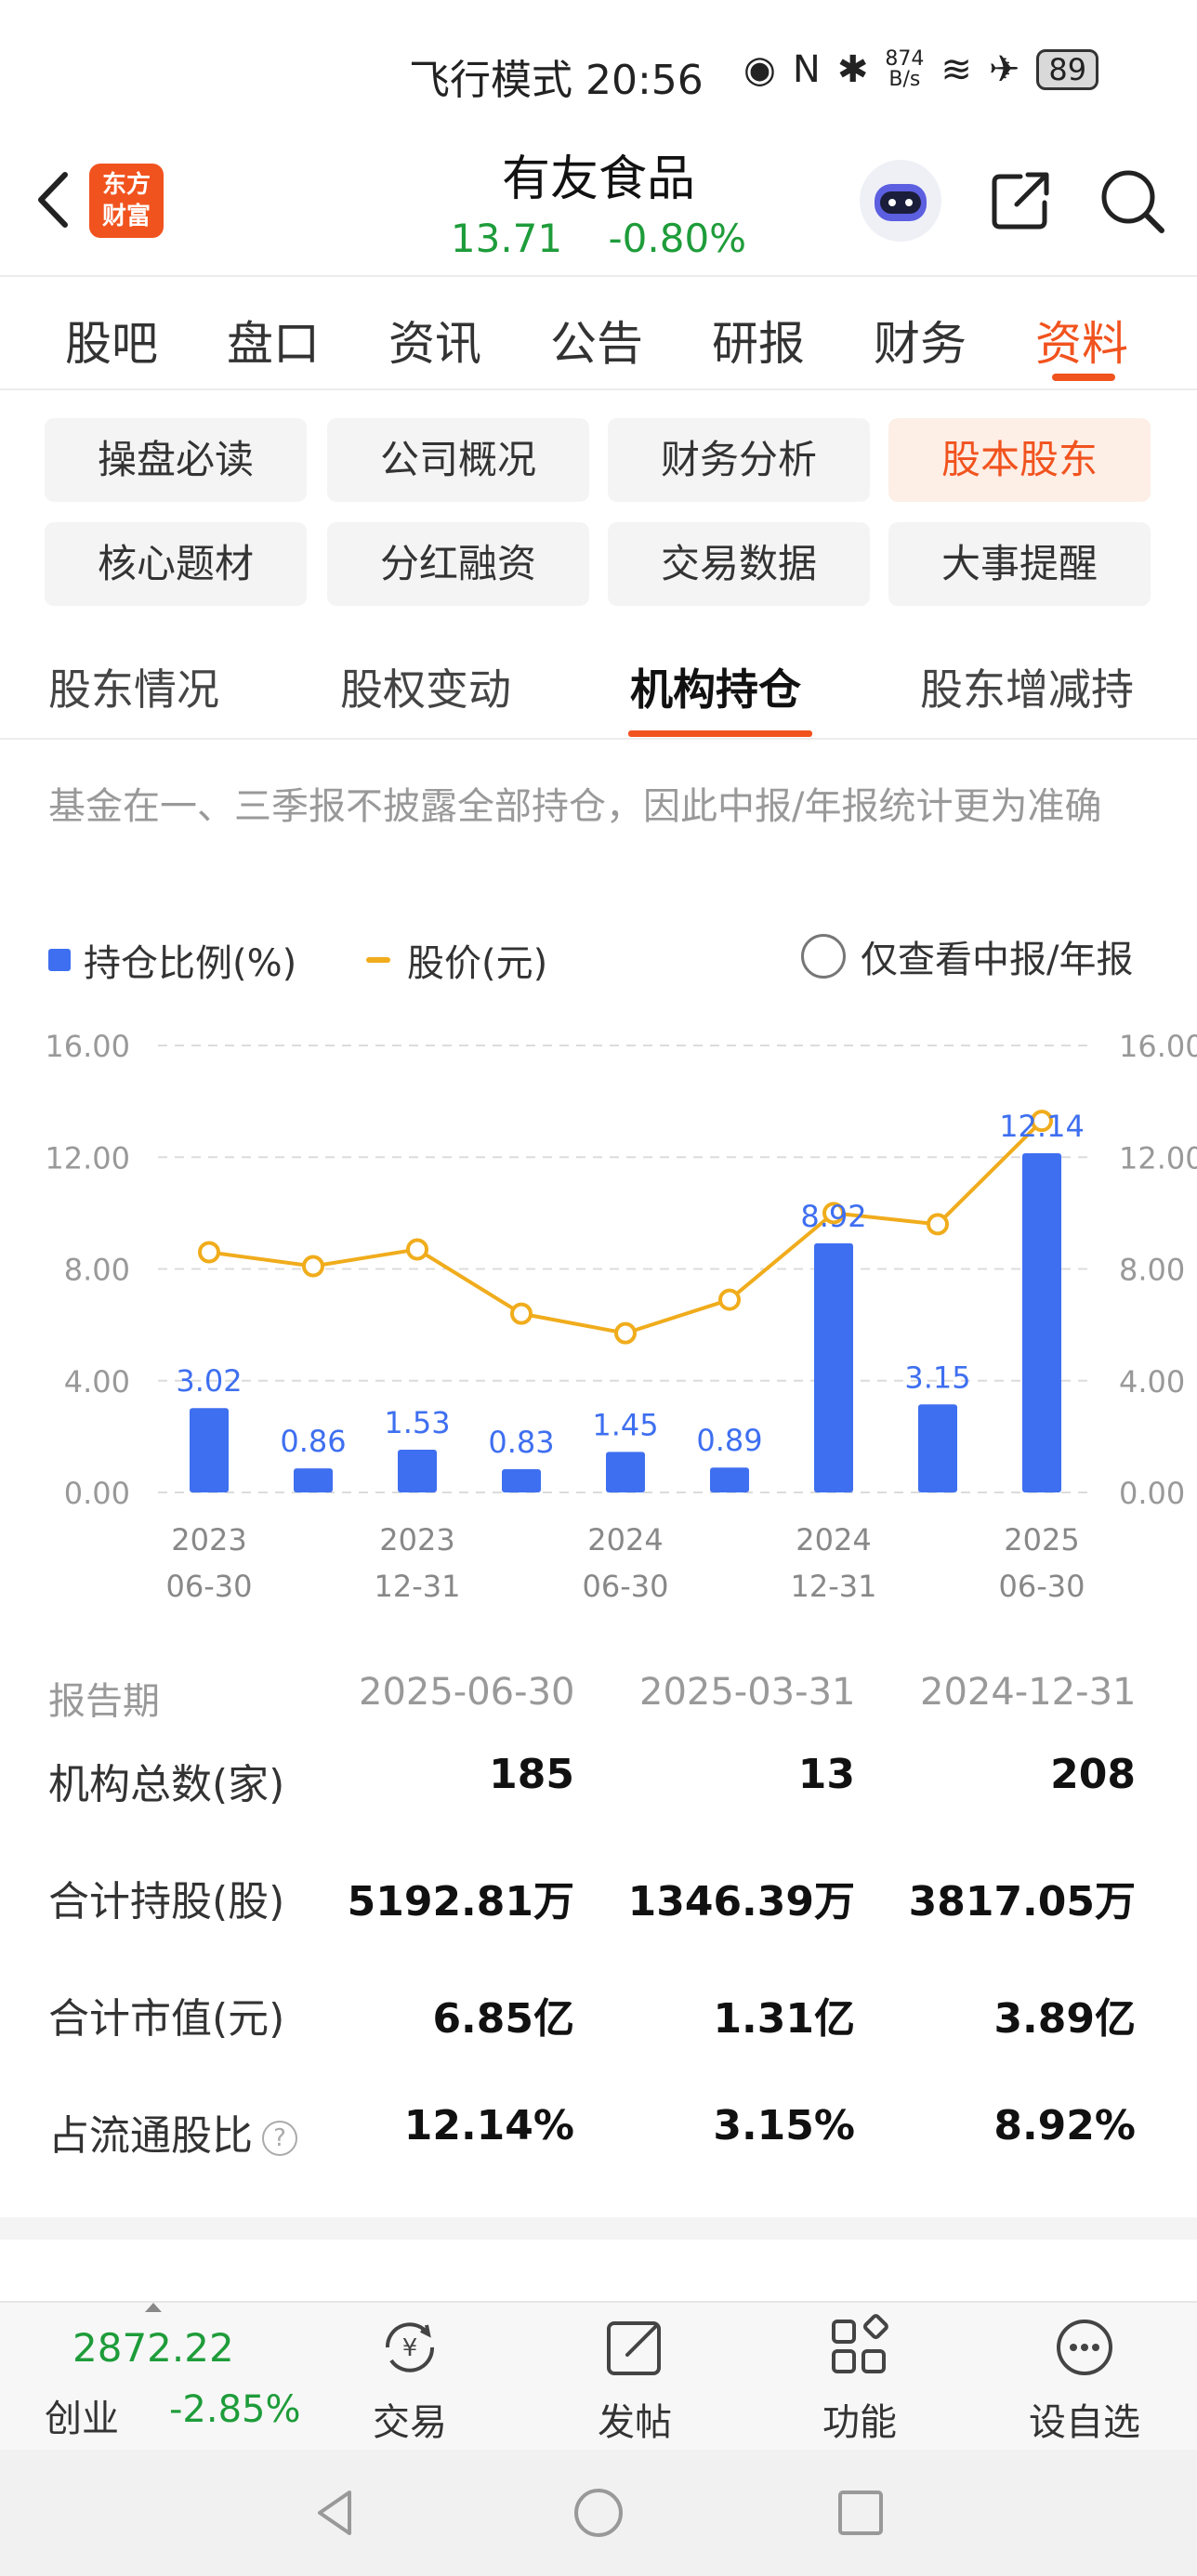  Describe the element at coordinates (1132, 201) in the screenshot. I see `search-icon` at that location.